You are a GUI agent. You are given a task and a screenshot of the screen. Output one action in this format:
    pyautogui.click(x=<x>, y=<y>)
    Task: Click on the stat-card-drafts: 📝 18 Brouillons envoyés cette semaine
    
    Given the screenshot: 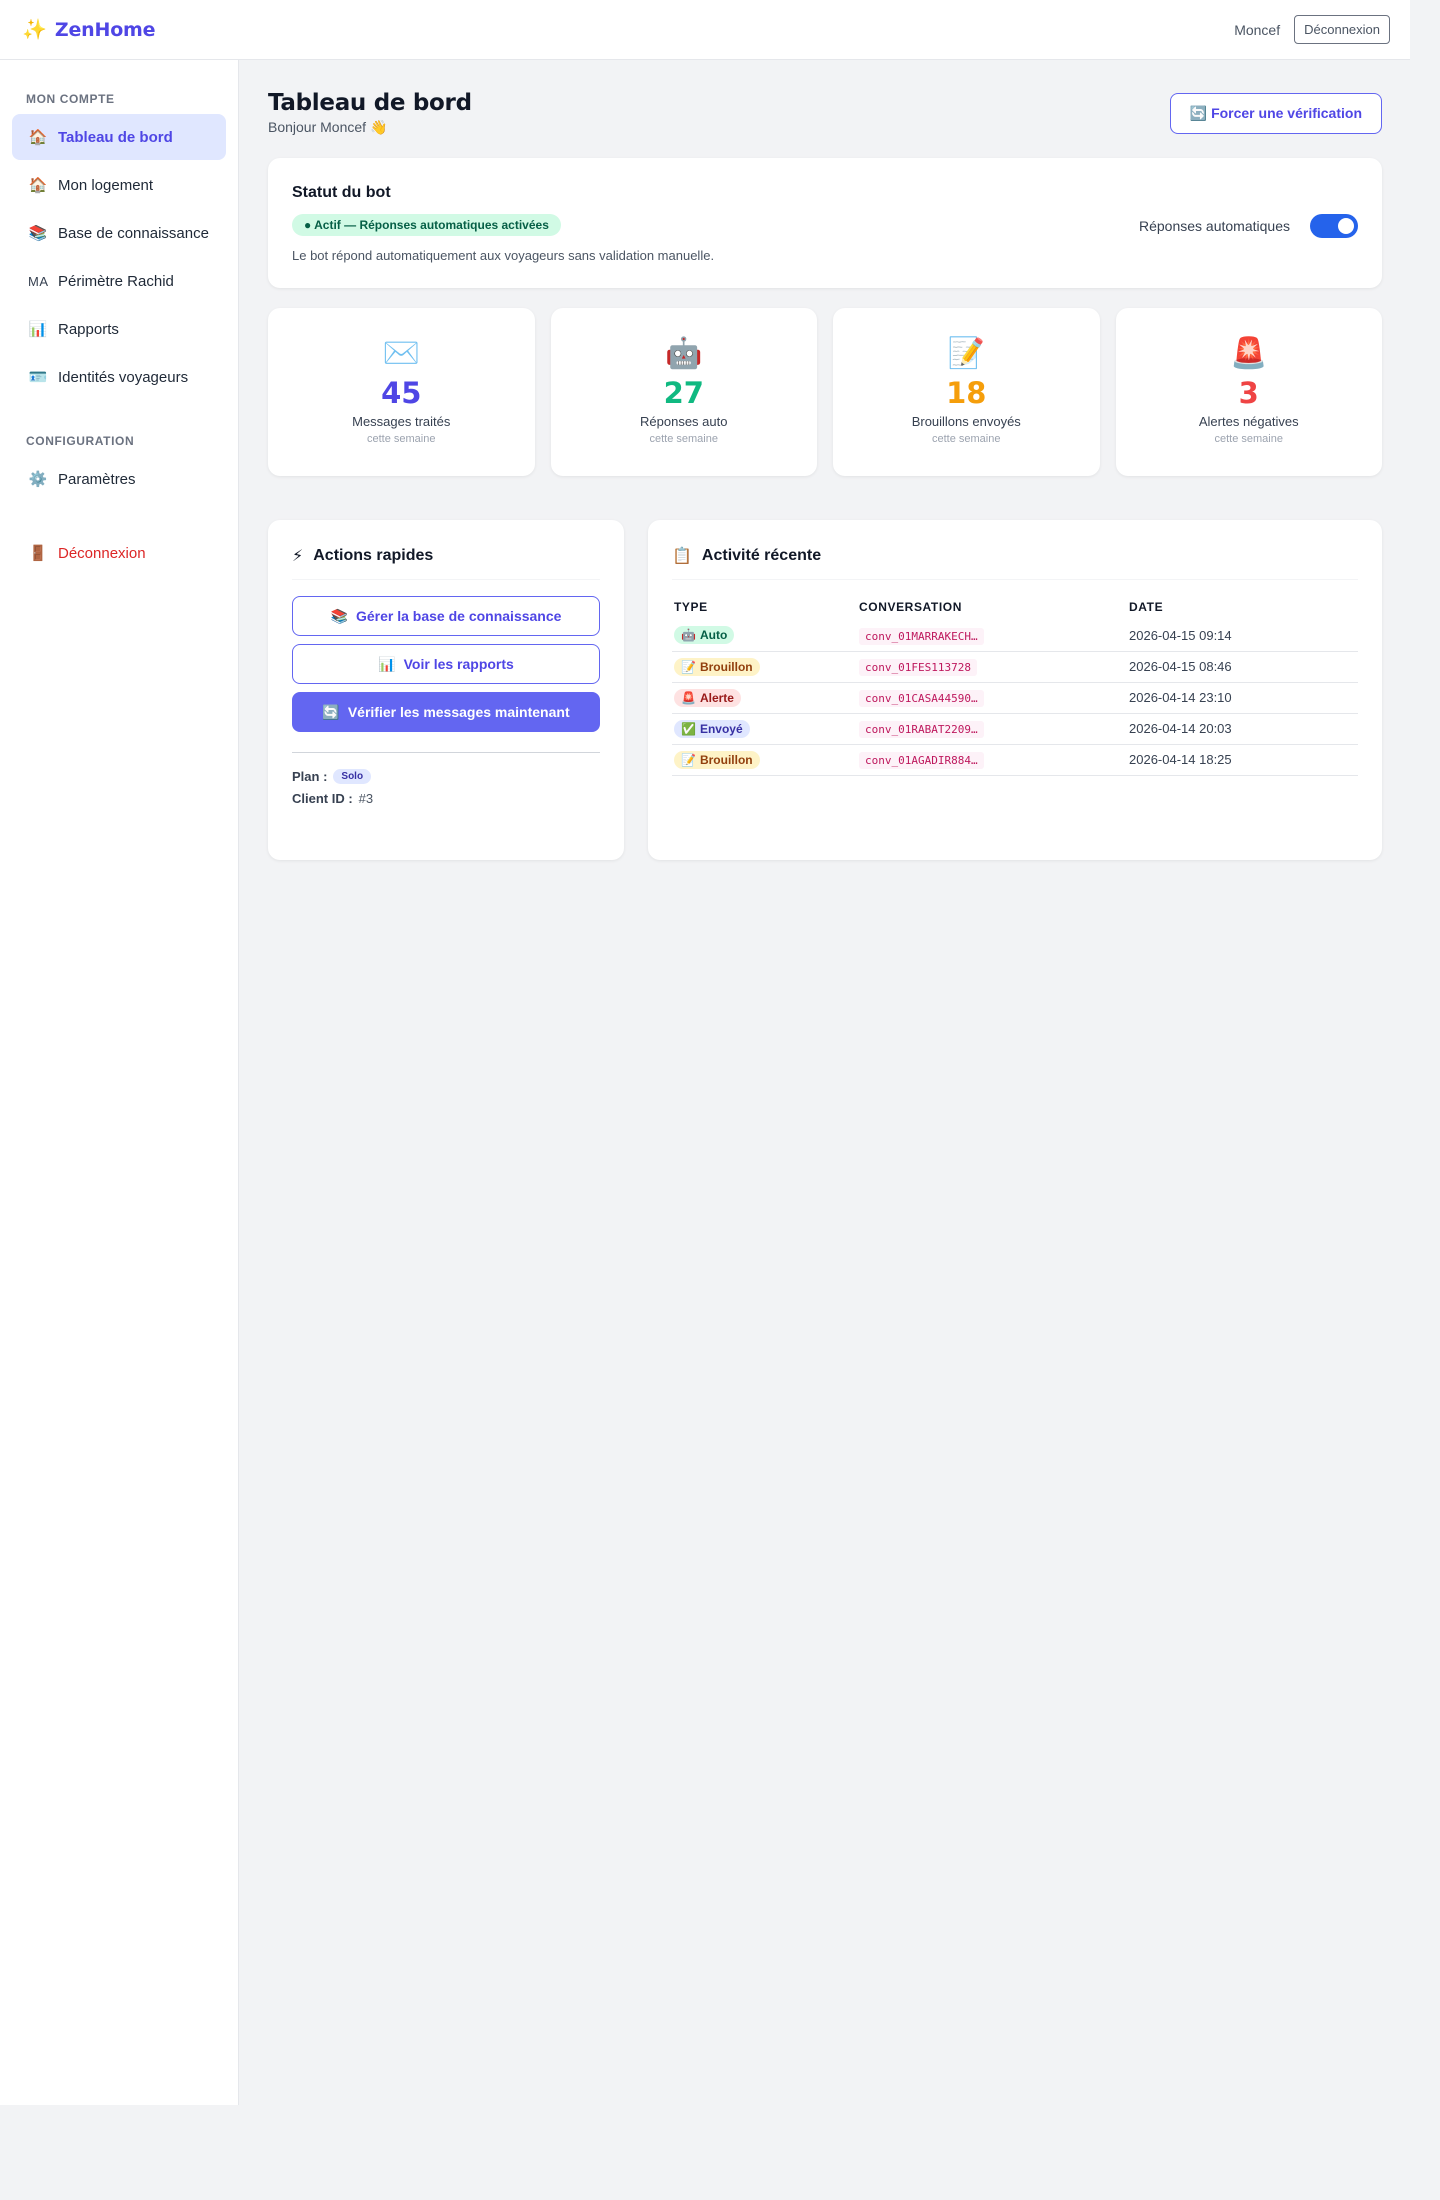 What is the action you would take?
    pyautogui.click(x=966, y=392)
    